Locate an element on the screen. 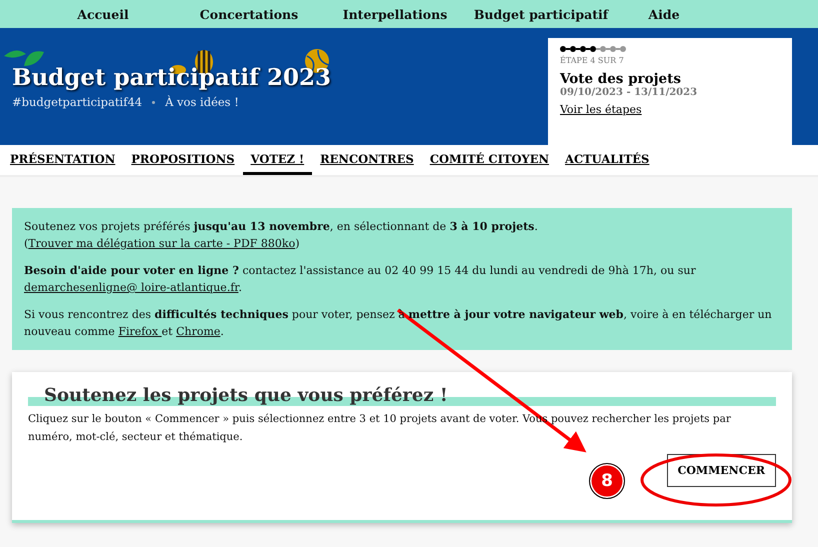 The height and width of the screenshot is (547, 818). nav-link: Concertations is located at coordinates (249, 14).